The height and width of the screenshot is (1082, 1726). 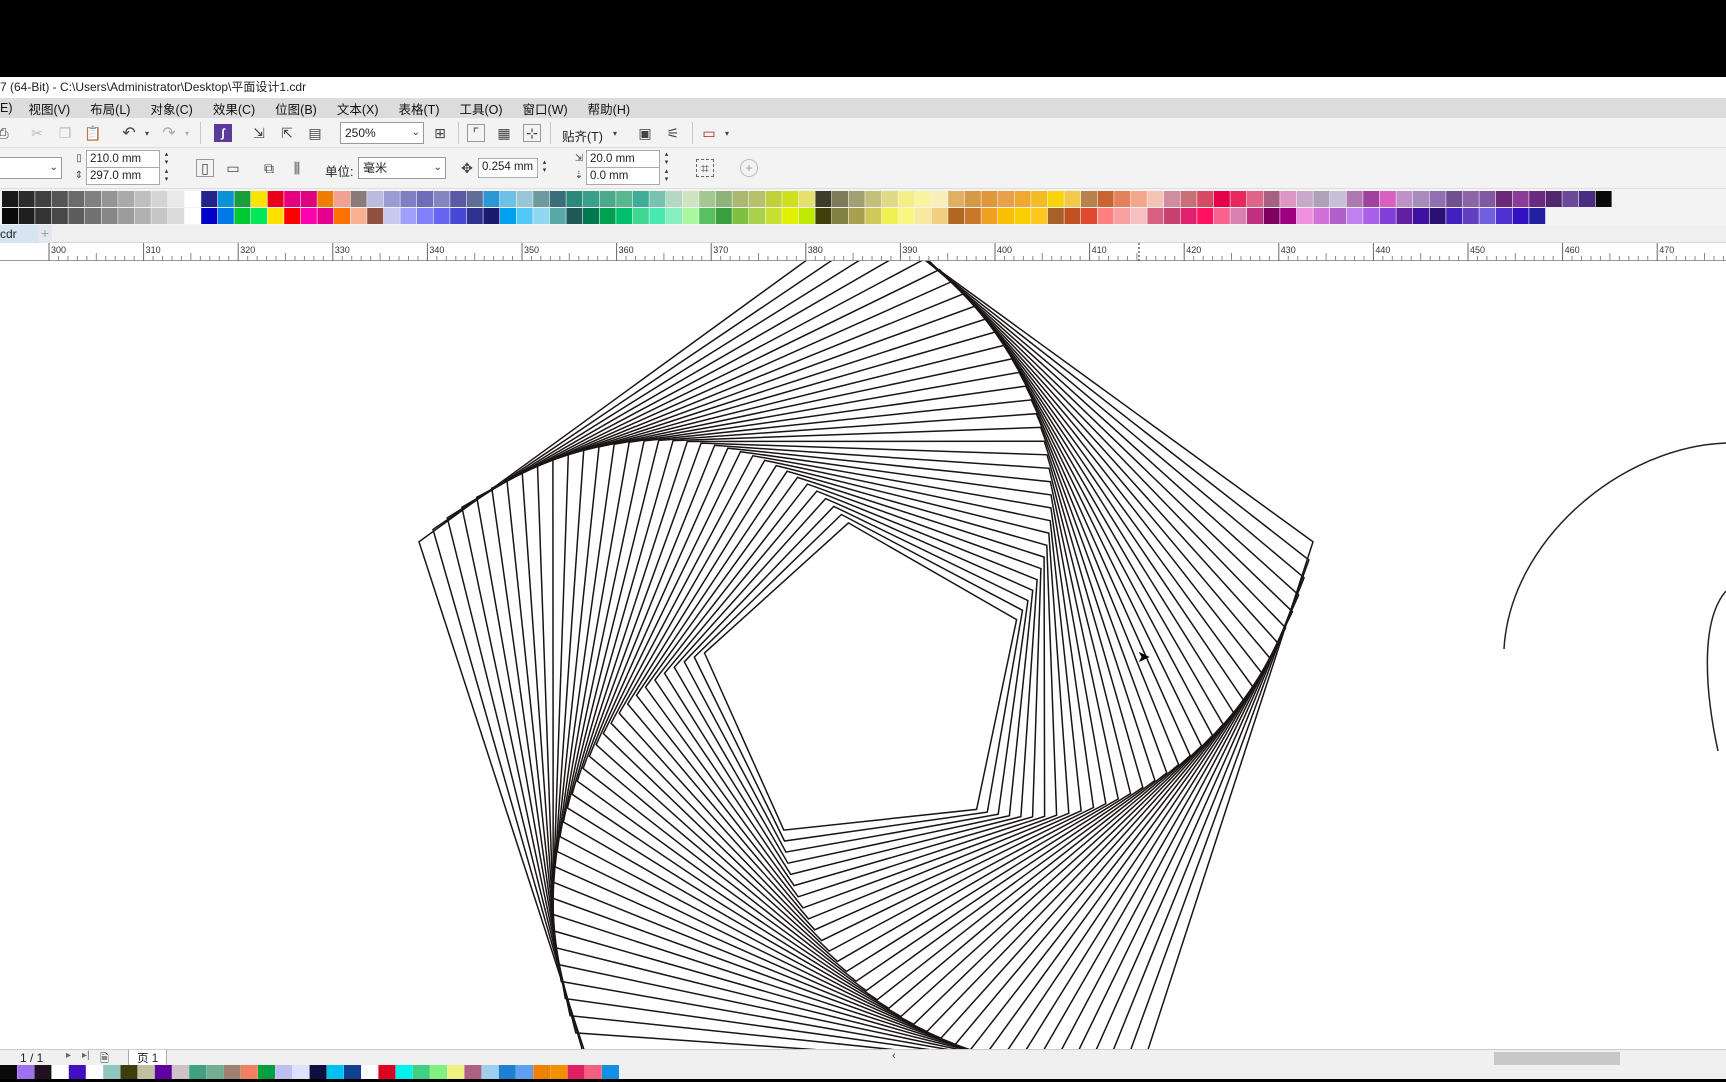 What do you see at coordinates (582, 135) in the screenshot?
I see `snap-to-button: 贴齐(T)` at bounding box center [582, 135].